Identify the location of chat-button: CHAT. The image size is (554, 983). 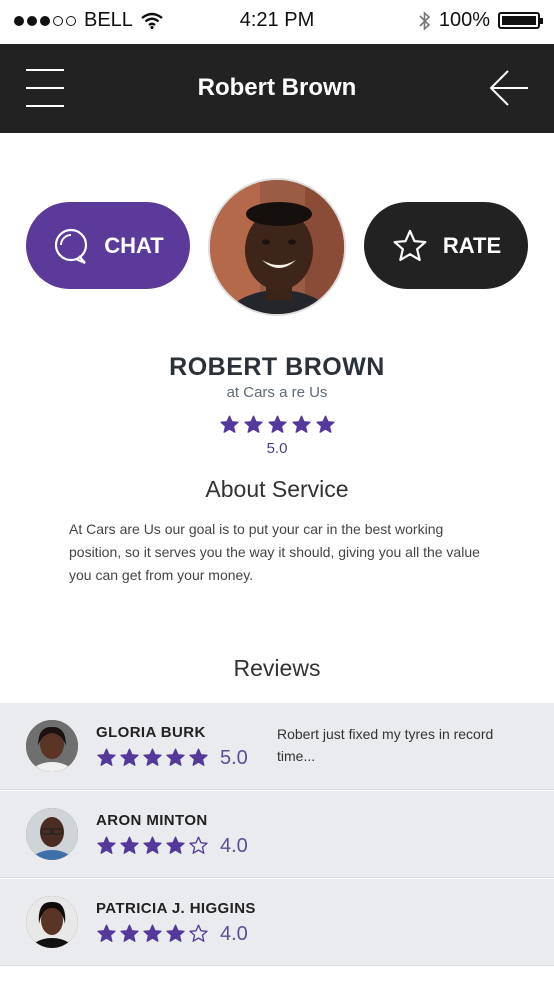
(108, 245).